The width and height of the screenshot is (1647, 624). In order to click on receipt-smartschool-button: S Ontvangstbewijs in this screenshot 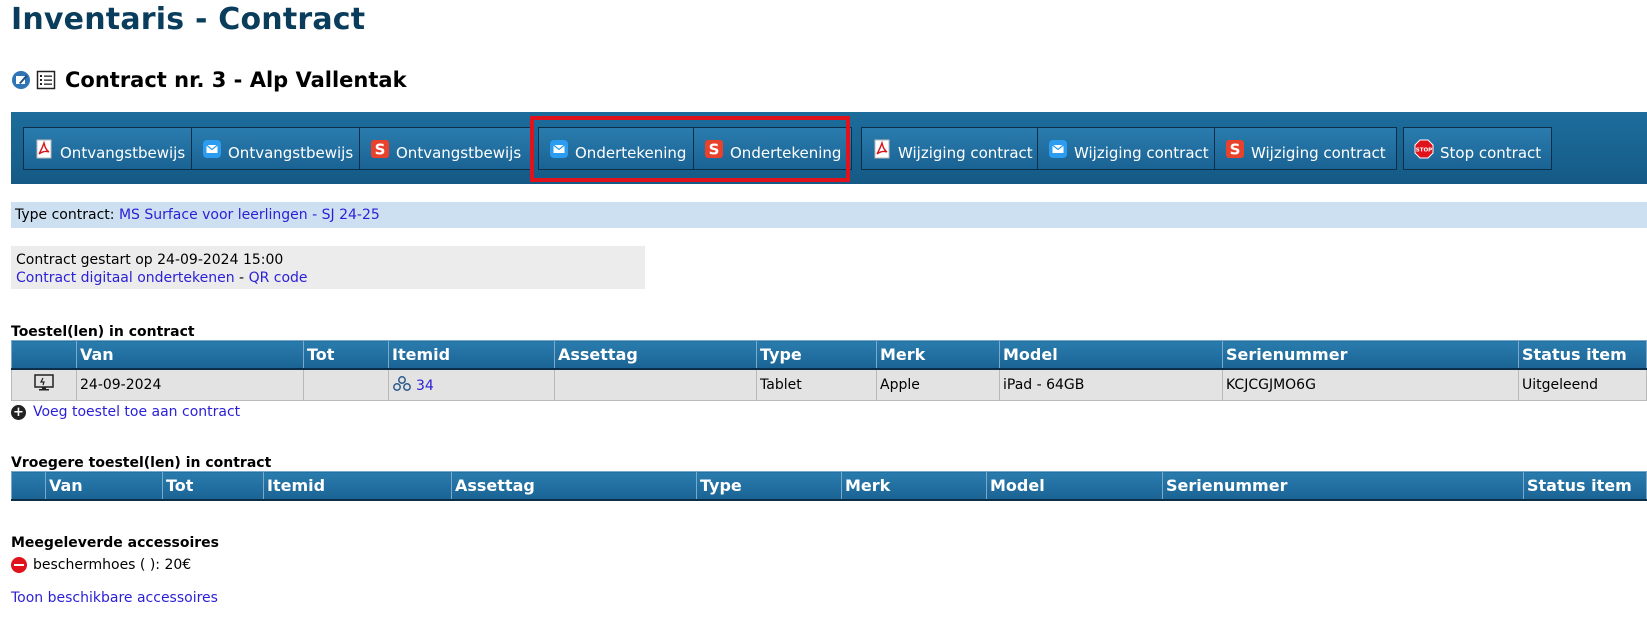, I will do `click(446, 148)`.